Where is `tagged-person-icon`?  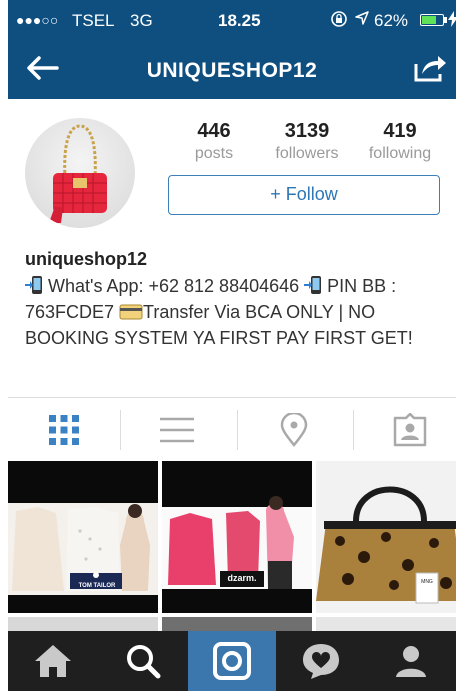 tagged-person-icon is located at coordinates (410, 430).